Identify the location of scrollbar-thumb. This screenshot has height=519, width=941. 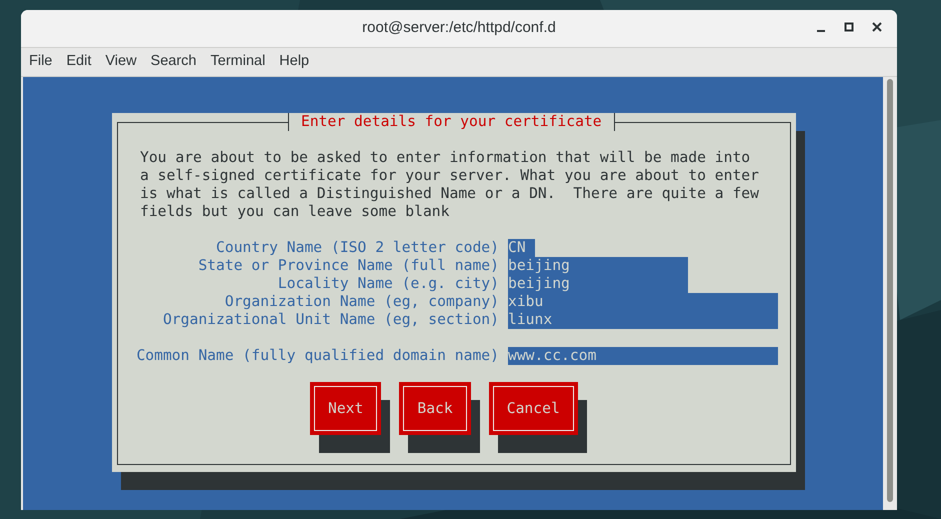
(890, 290).